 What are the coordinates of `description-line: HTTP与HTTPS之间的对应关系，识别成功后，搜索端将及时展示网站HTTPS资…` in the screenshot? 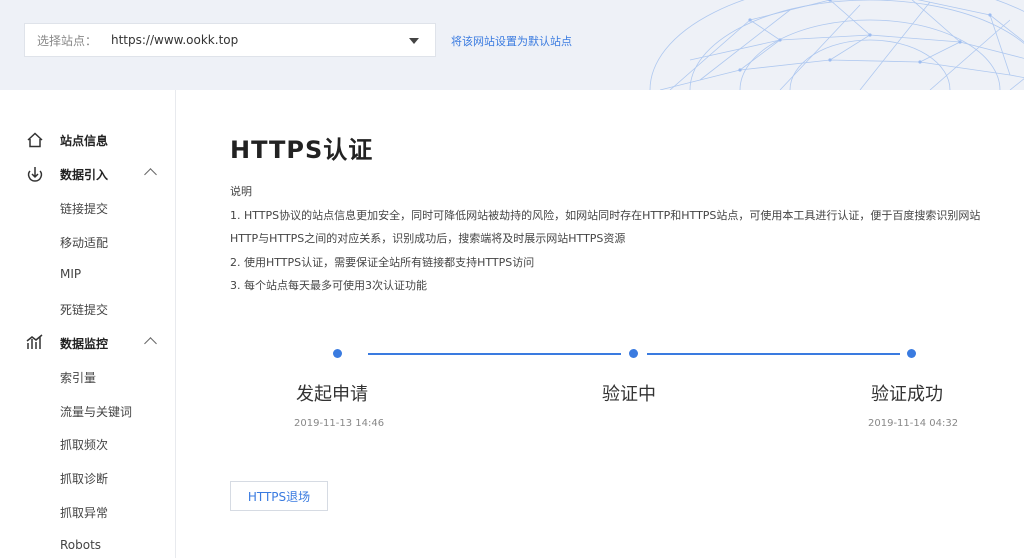 It's located at (428, 238).